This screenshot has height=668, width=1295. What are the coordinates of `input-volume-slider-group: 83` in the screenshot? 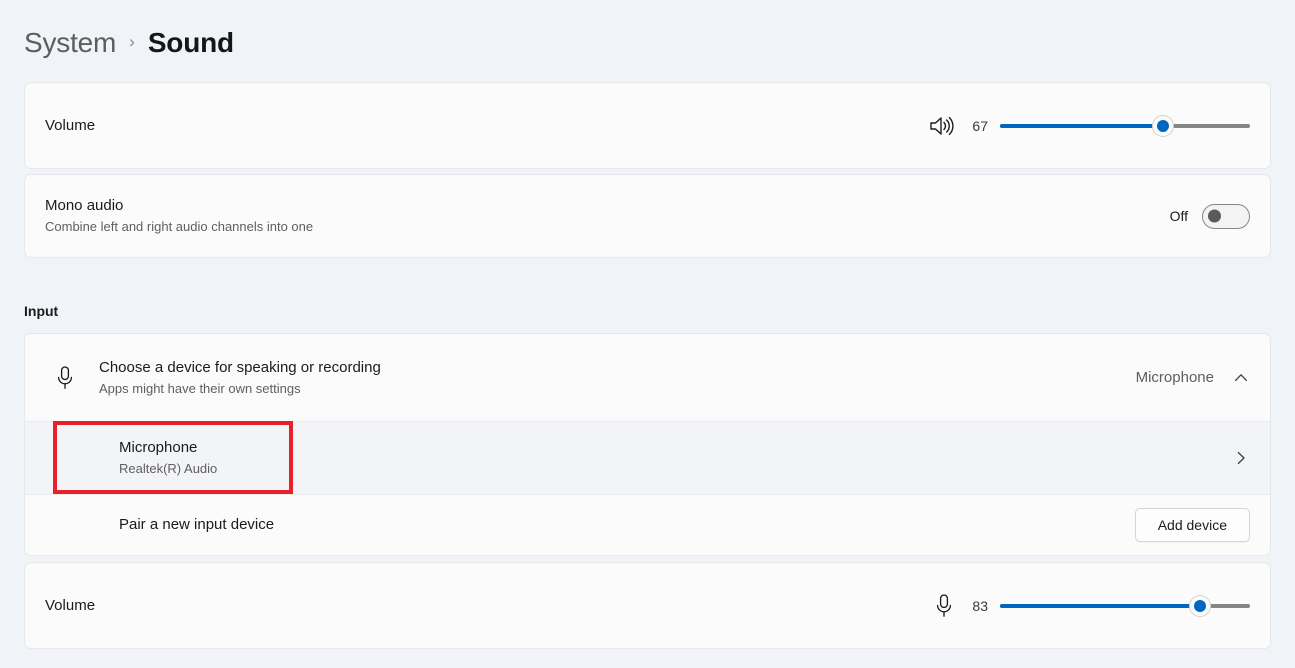 It's located at (1092, 606).